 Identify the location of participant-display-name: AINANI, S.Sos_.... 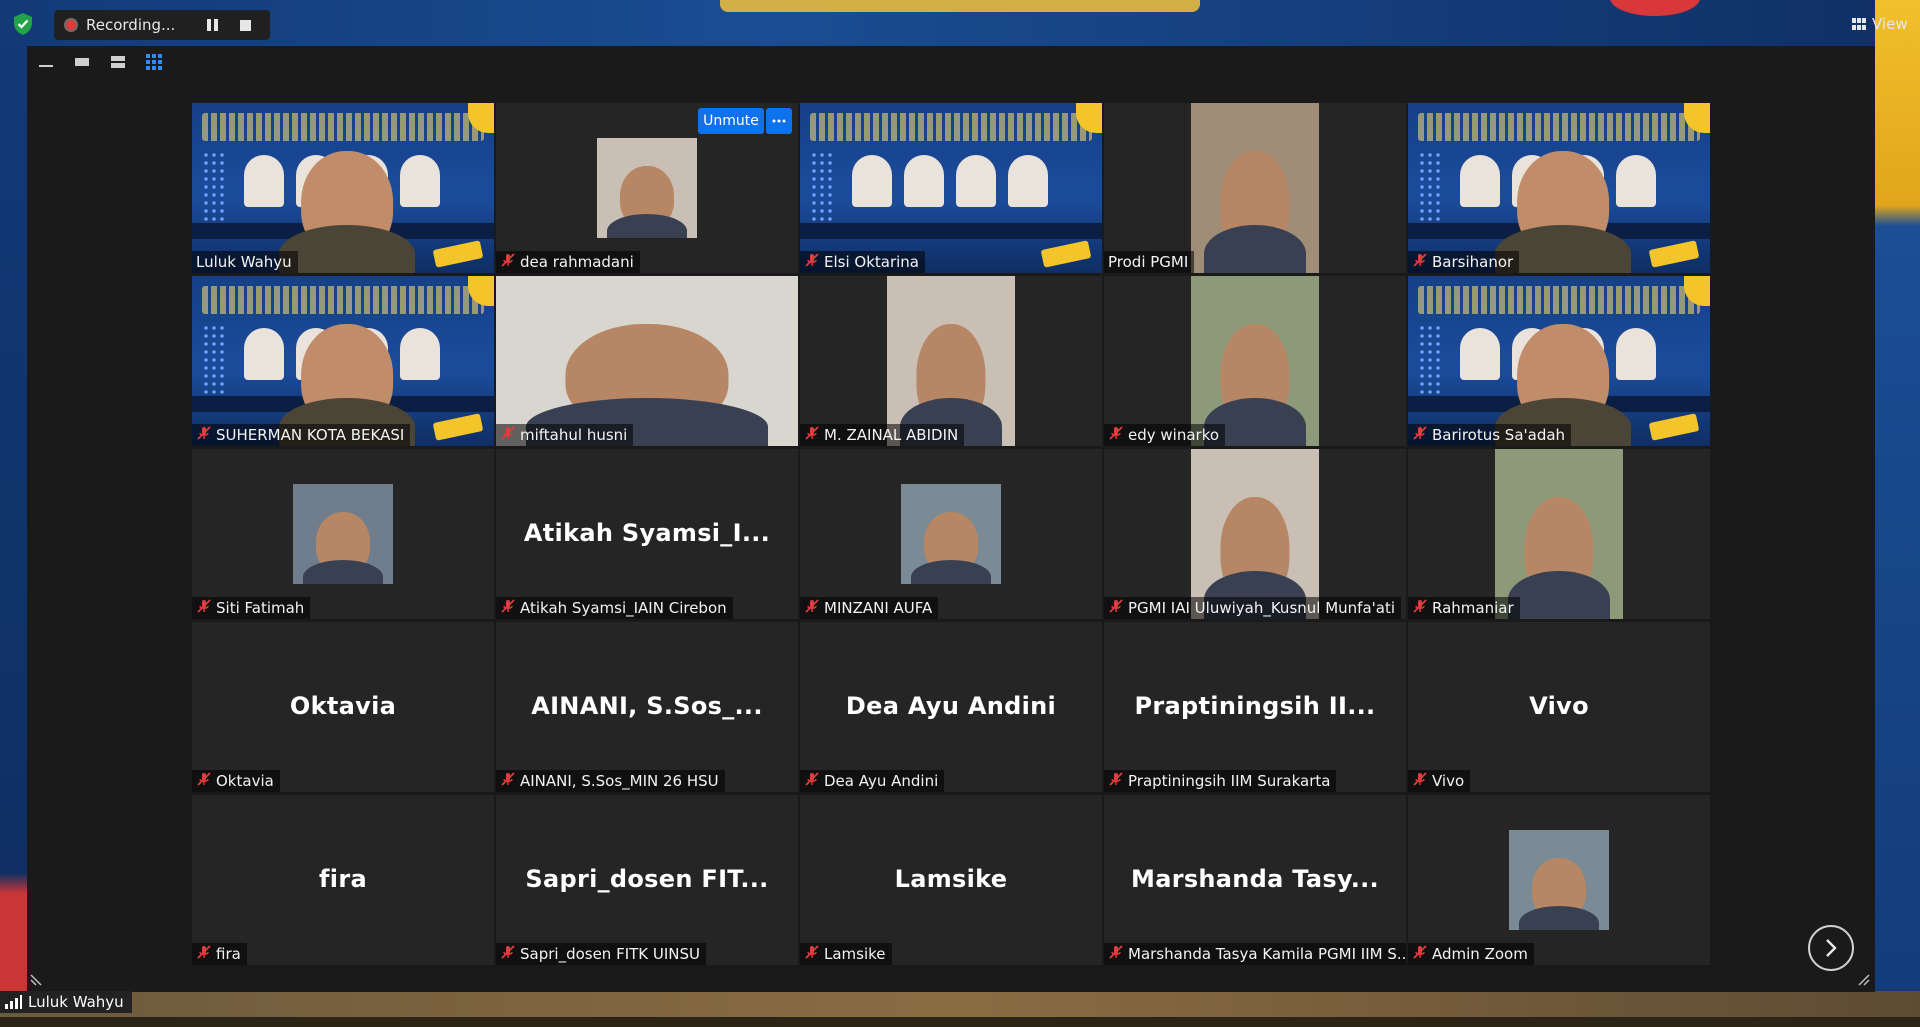
(647, 706).